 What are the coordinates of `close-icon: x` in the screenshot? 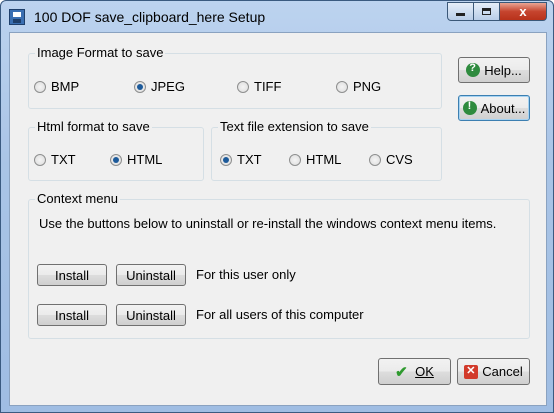 It's located at (523, 11).